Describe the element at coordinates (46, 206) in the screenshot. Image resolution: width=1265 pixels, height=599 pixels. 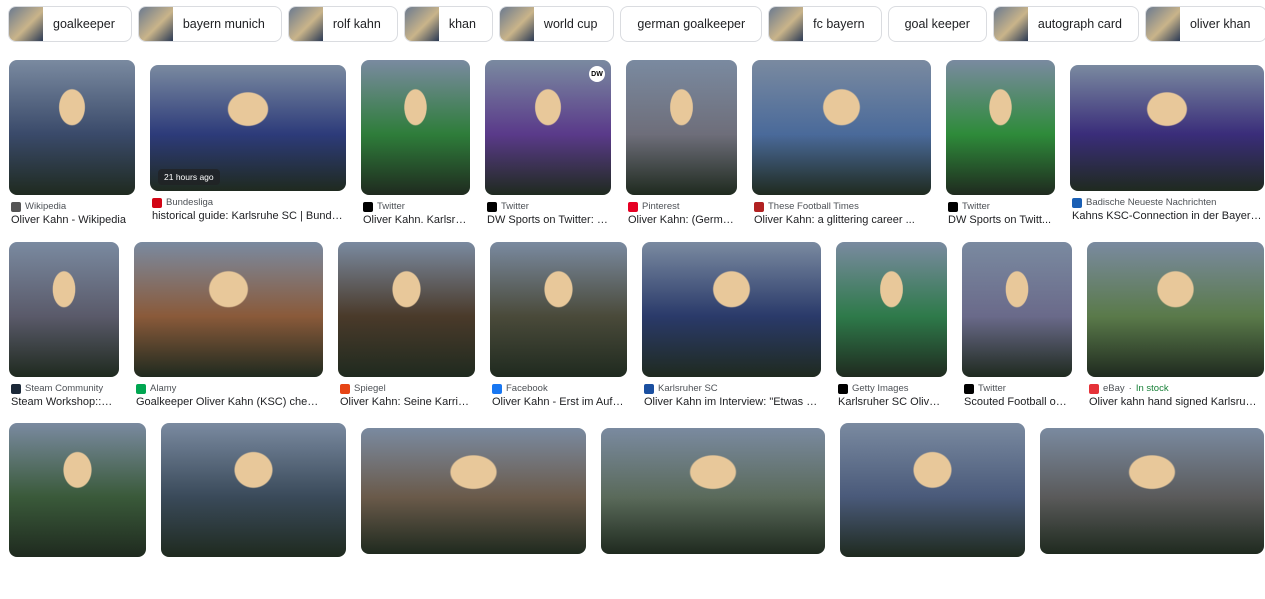
I see `source-name: Wikipedia` at that location.